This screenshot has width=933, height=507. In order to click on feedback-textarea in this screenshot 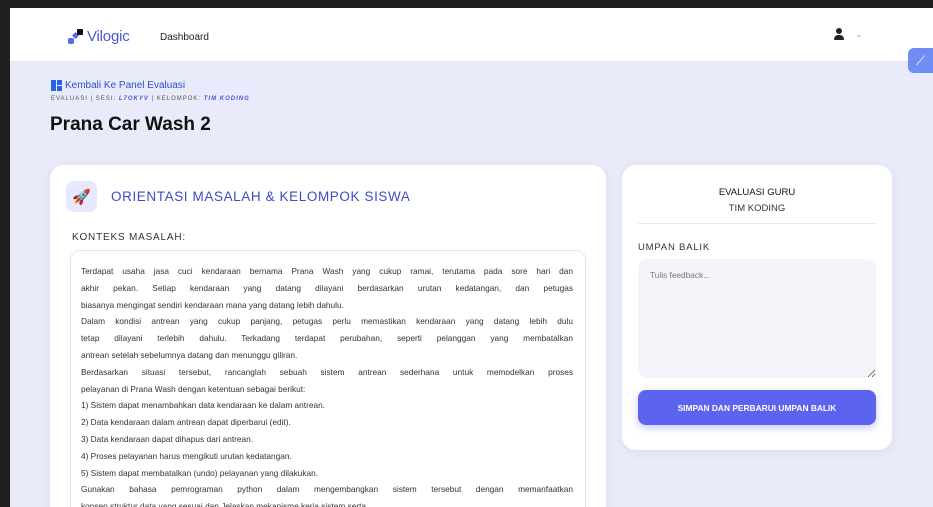, I will do `click(757, 318)`.